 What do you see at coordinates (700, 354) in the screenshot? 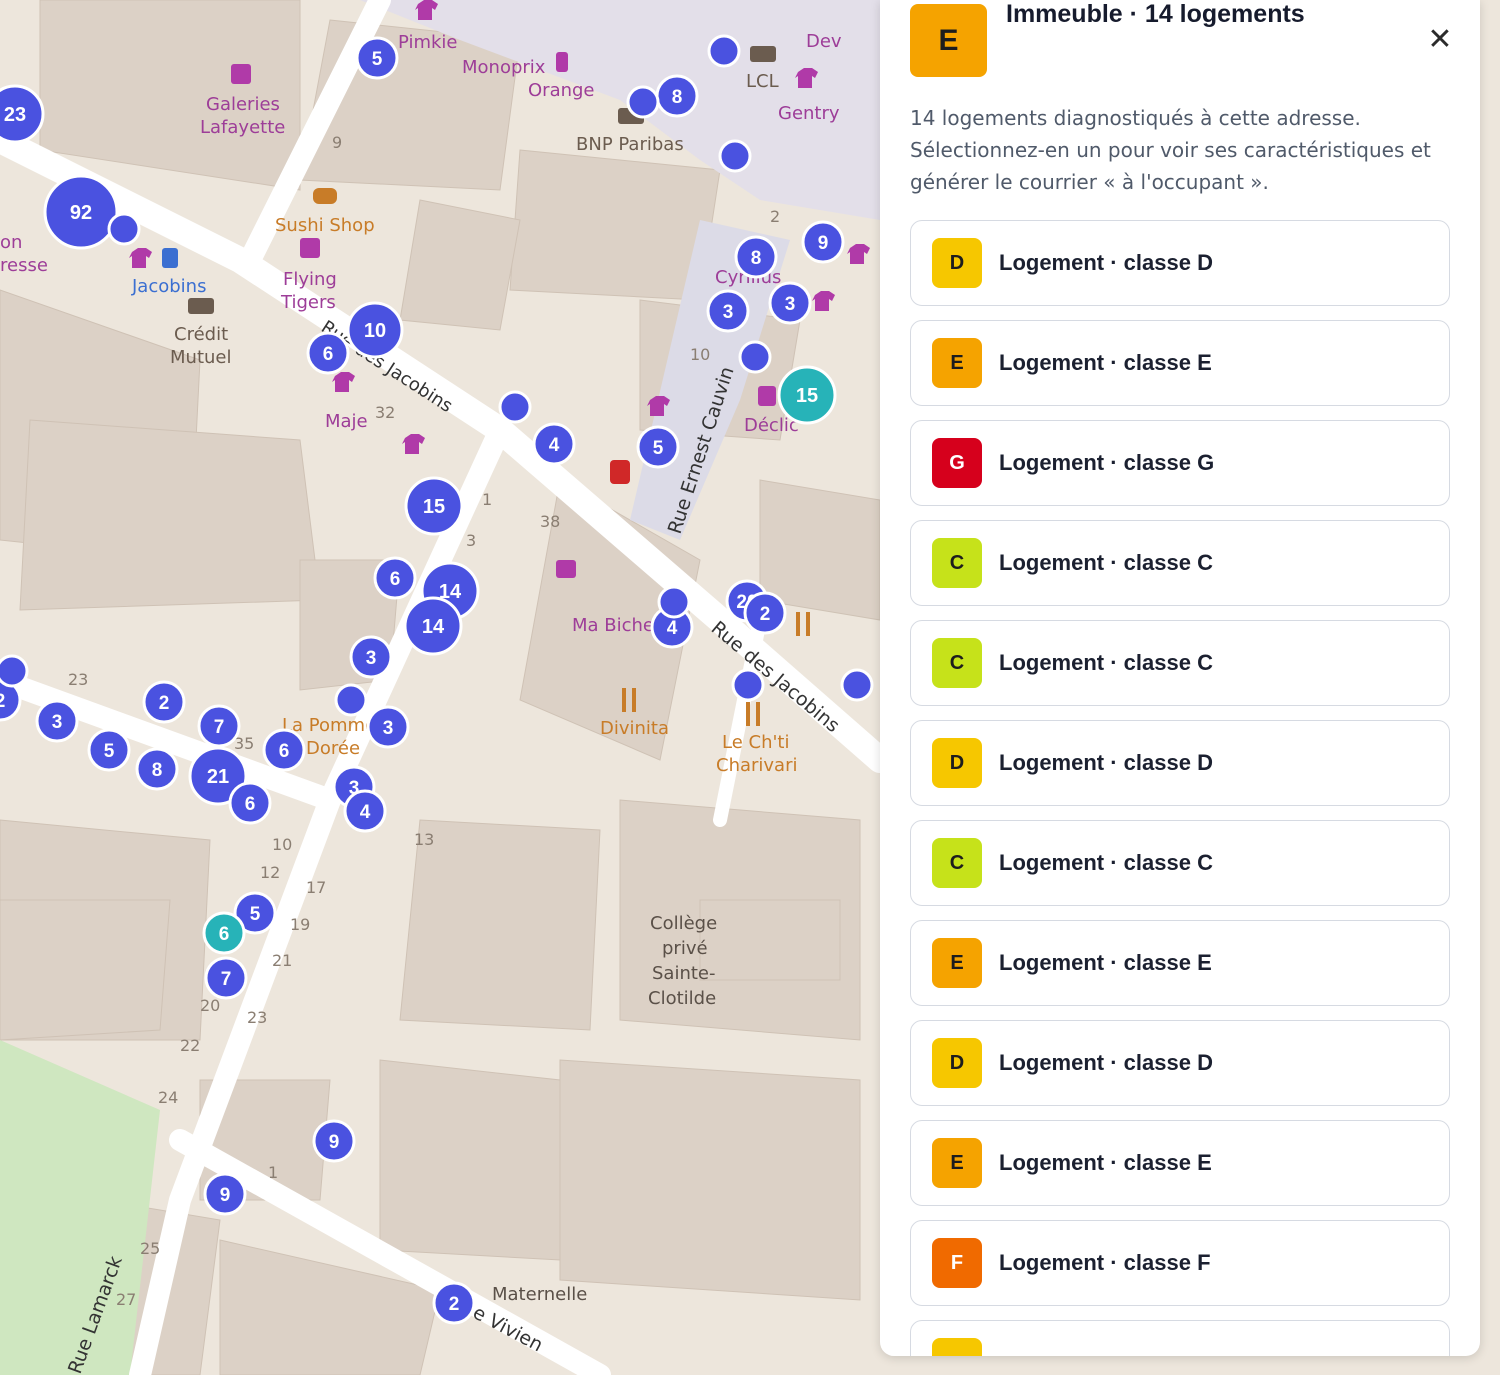
I see `house-number: 10` at bounding box center [700, 354].